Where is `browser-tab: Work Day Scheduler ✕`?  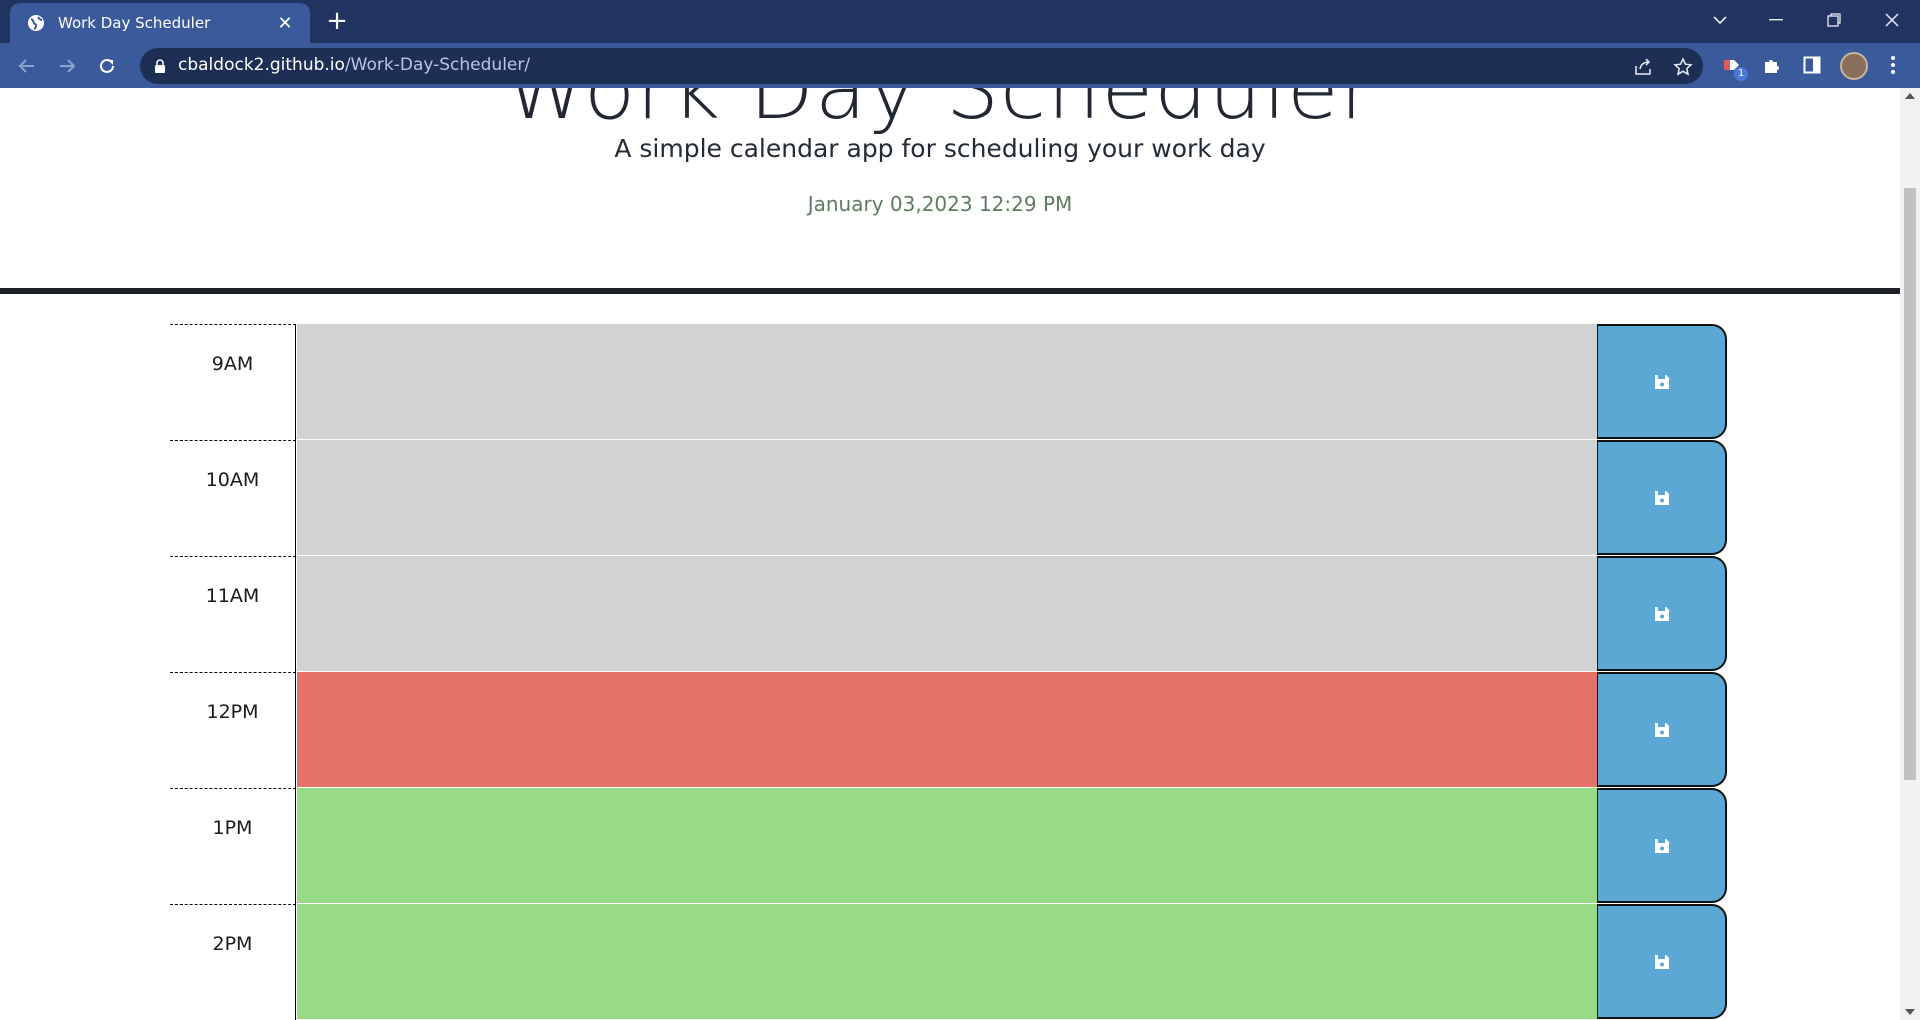
browser-tab: Work Day Scheduler ✕ is located at coordinates (160, 23).